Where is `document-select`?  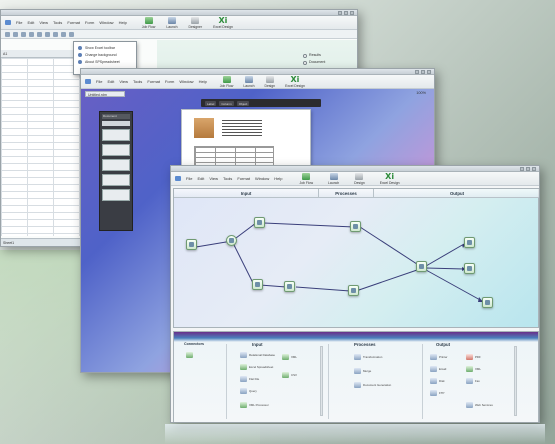 document-select is located at coordinates (116, 123).